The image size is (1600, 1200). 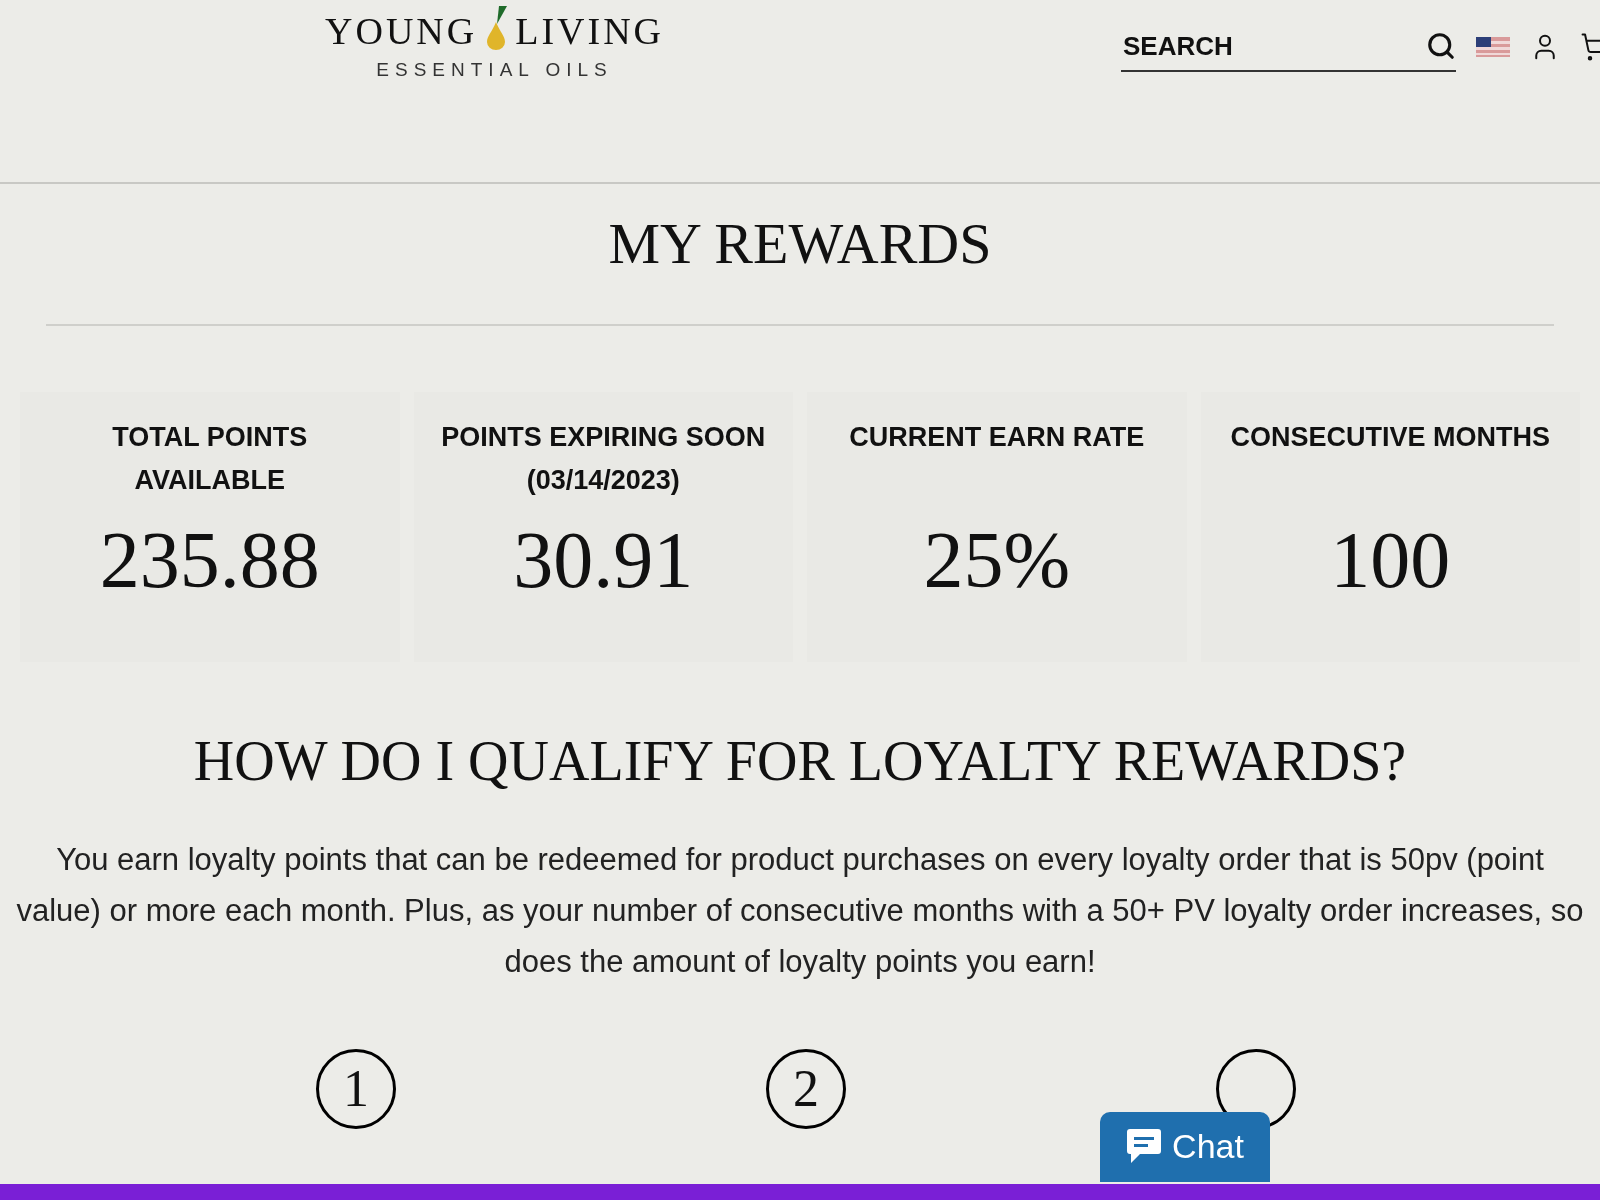 What do you see at coordinates (806, 1089) in the screenshot?
I see `step-number: 2` at bounding box center [806, 1089].